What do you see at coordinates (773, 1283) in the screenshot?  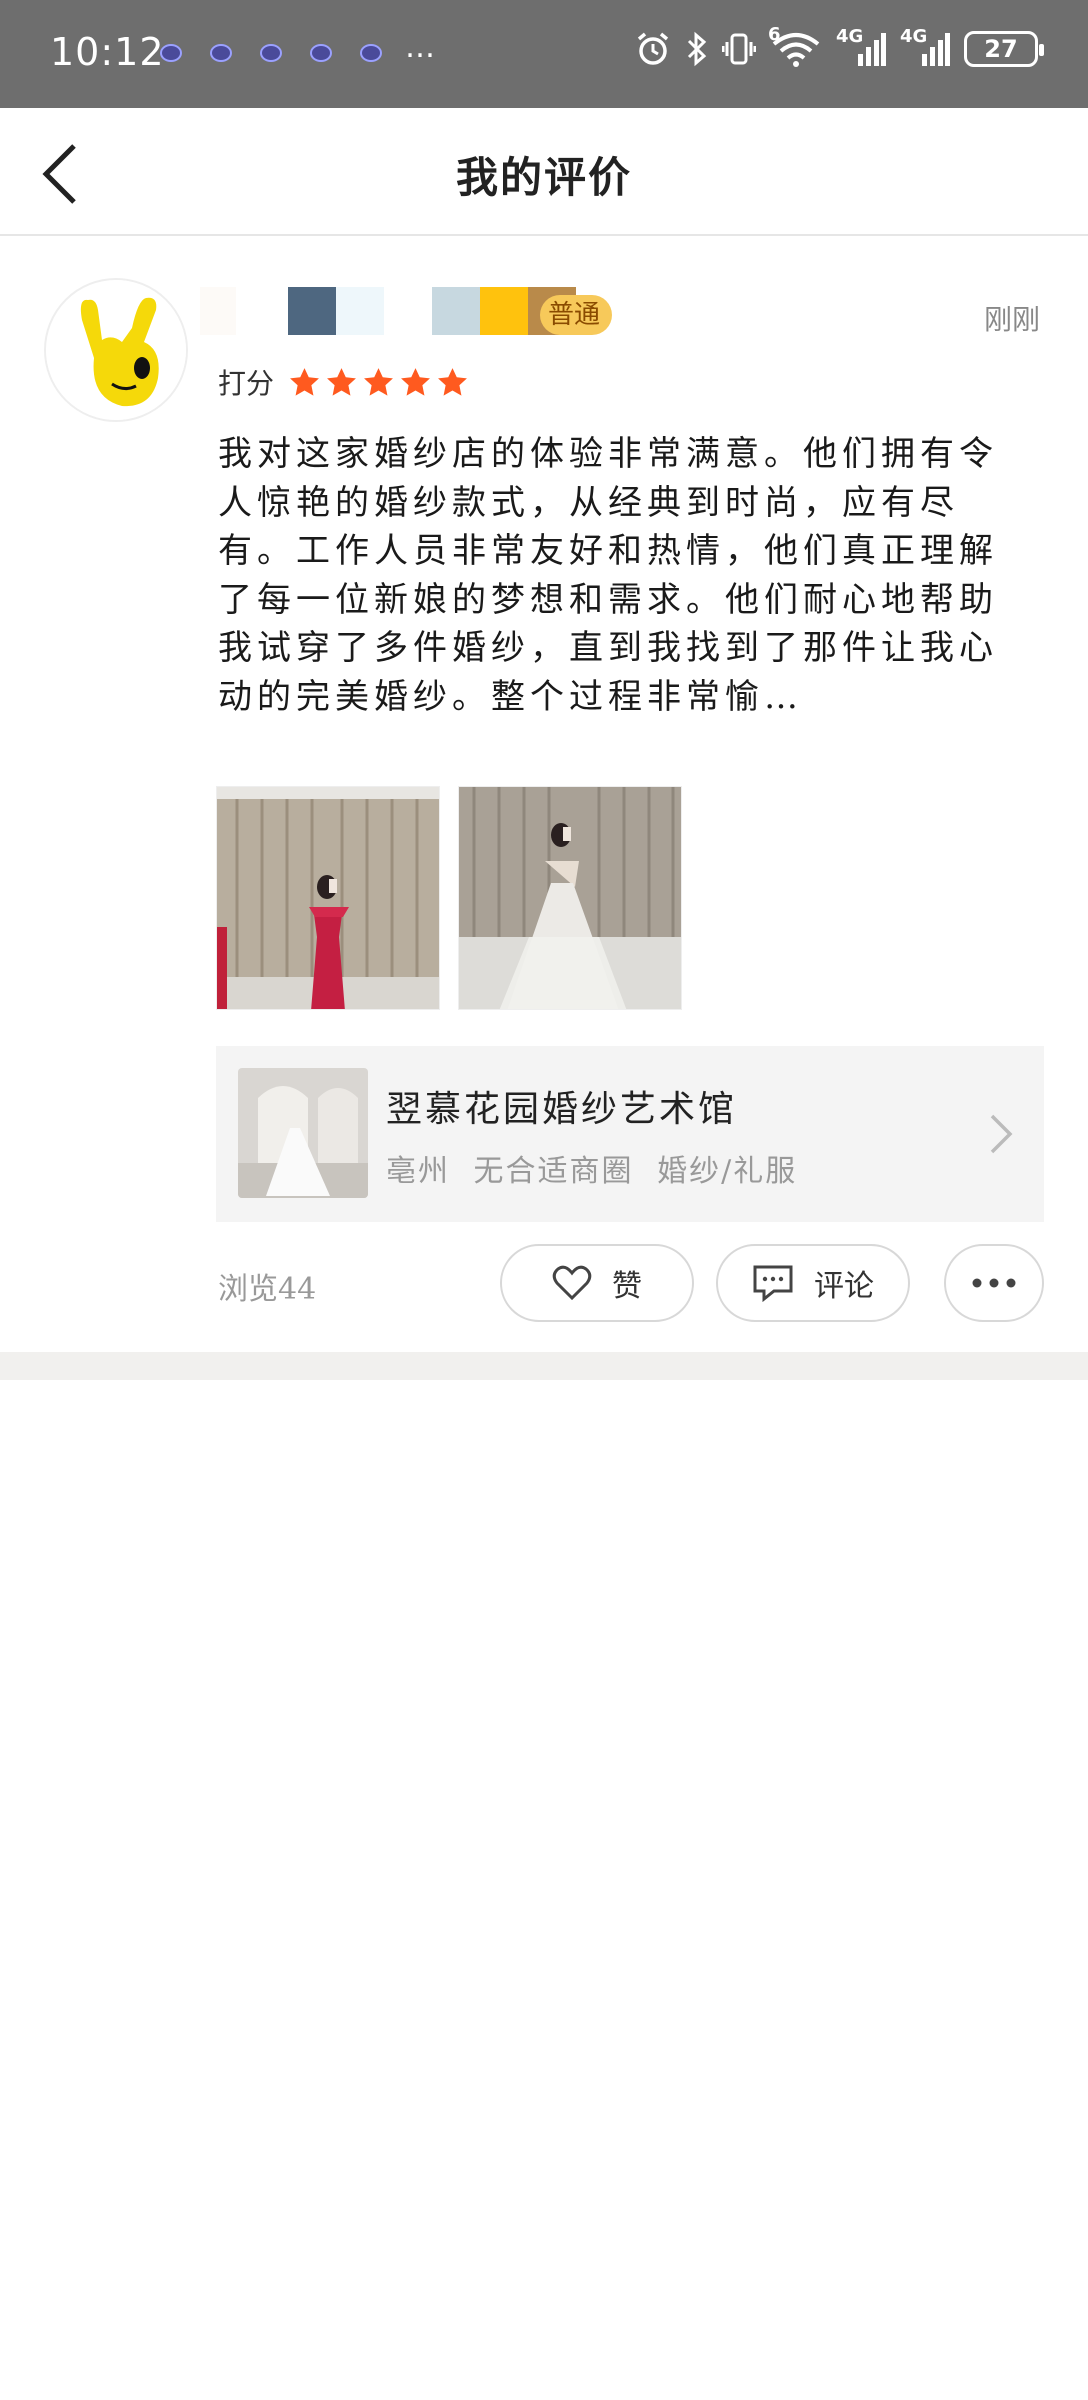 I see `comment-icon` at bounding box center [773, 1283].